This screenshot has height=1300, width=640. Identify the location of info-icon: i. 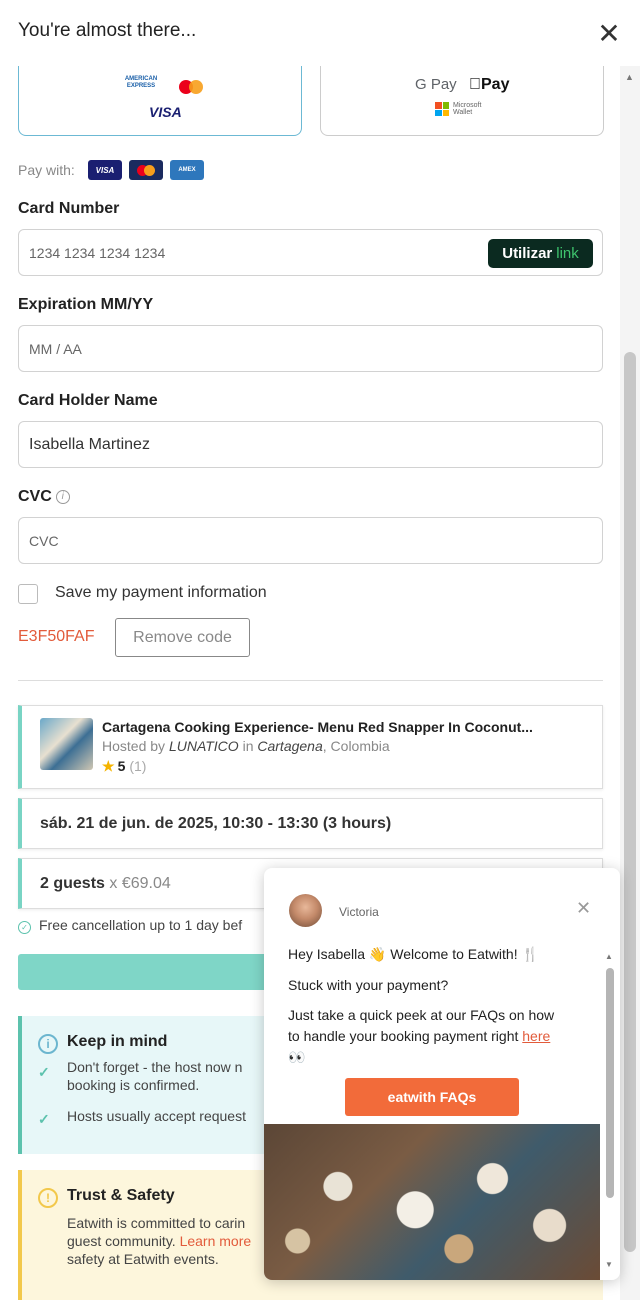
(62, 496).